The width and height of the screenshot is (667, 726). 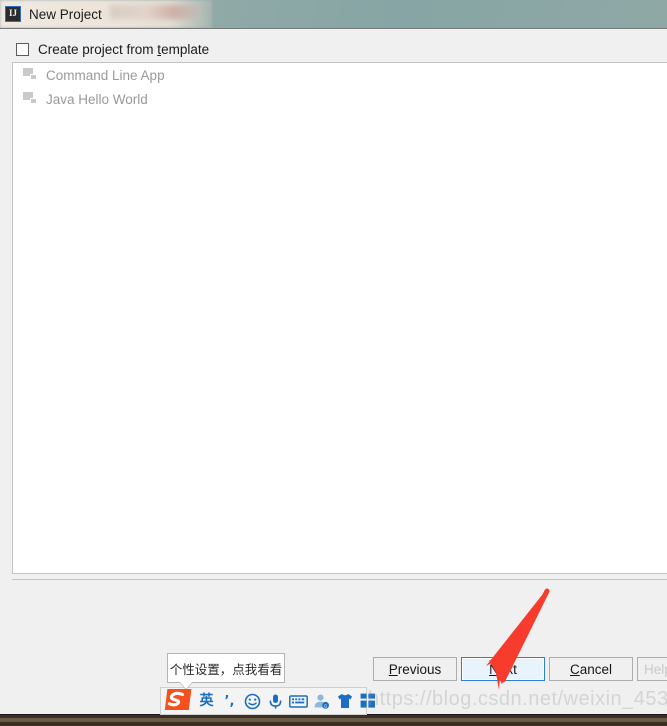 What do you see at coordinates (275, 701) in the screenshot?
I see `voice-input-icon` at bounding box center [275, 701].